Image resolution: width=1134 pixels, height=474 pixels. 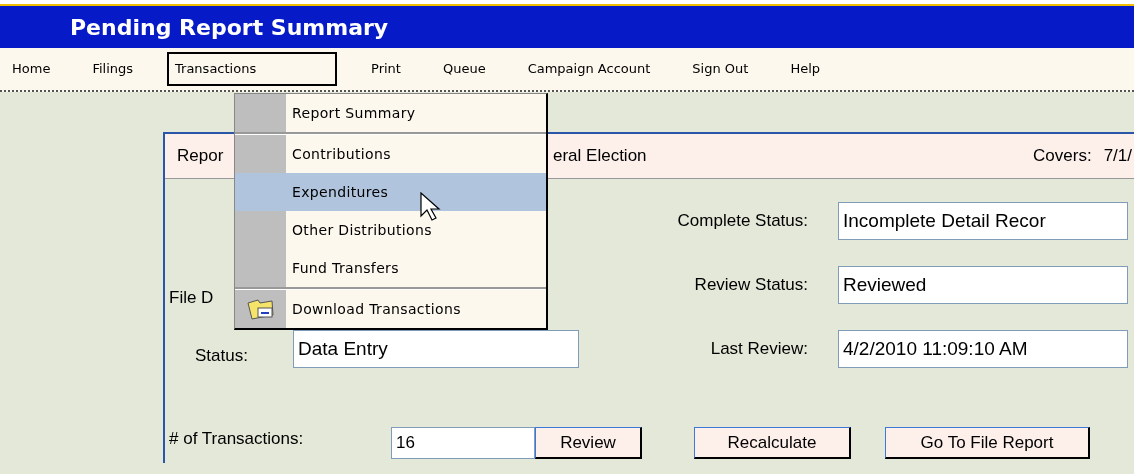 What do you see at coordinates (386, 69) in the screenshot?
I see `menu-item: Print` at bounding box center [386, 69].